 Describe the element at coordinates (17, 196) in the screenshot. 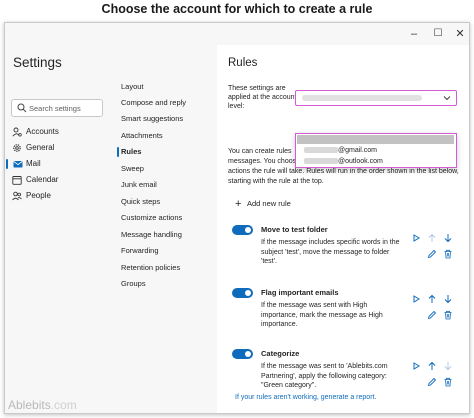

I see `people-icon` at that location.